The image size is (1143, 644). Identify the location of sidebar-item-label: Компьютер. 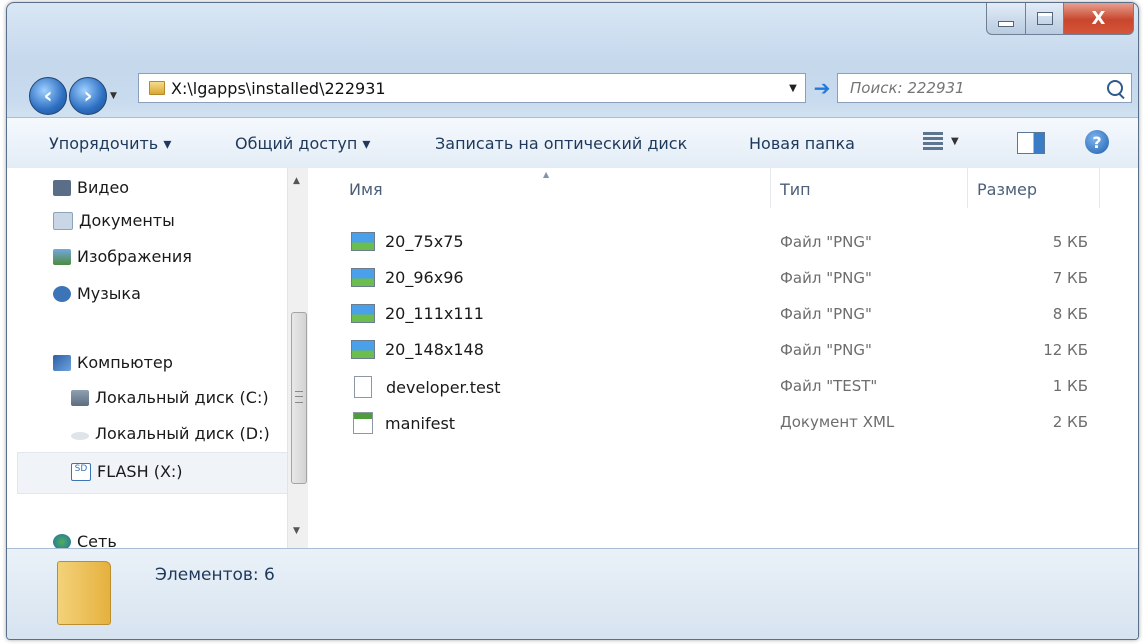
(125, 362).